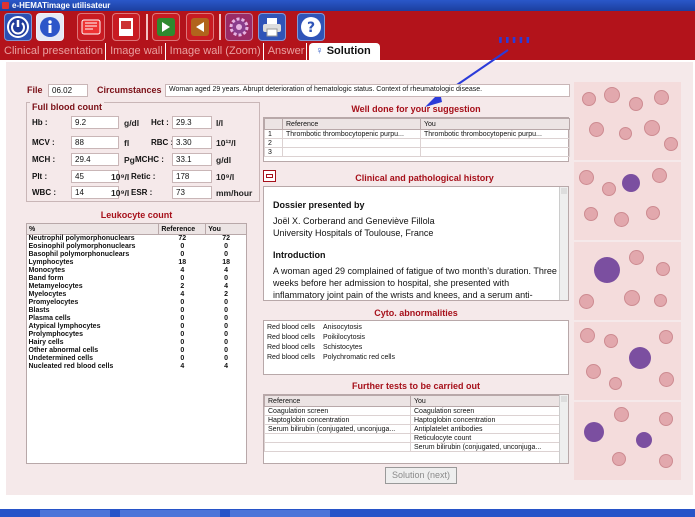 The width and height of the screenshot is (695, 517). What do you see at coordinates (353, 233) in the screenshot?
I see `history-affiliation: University Hospitals of Toulouse, France` at bounding box center [353, 233].